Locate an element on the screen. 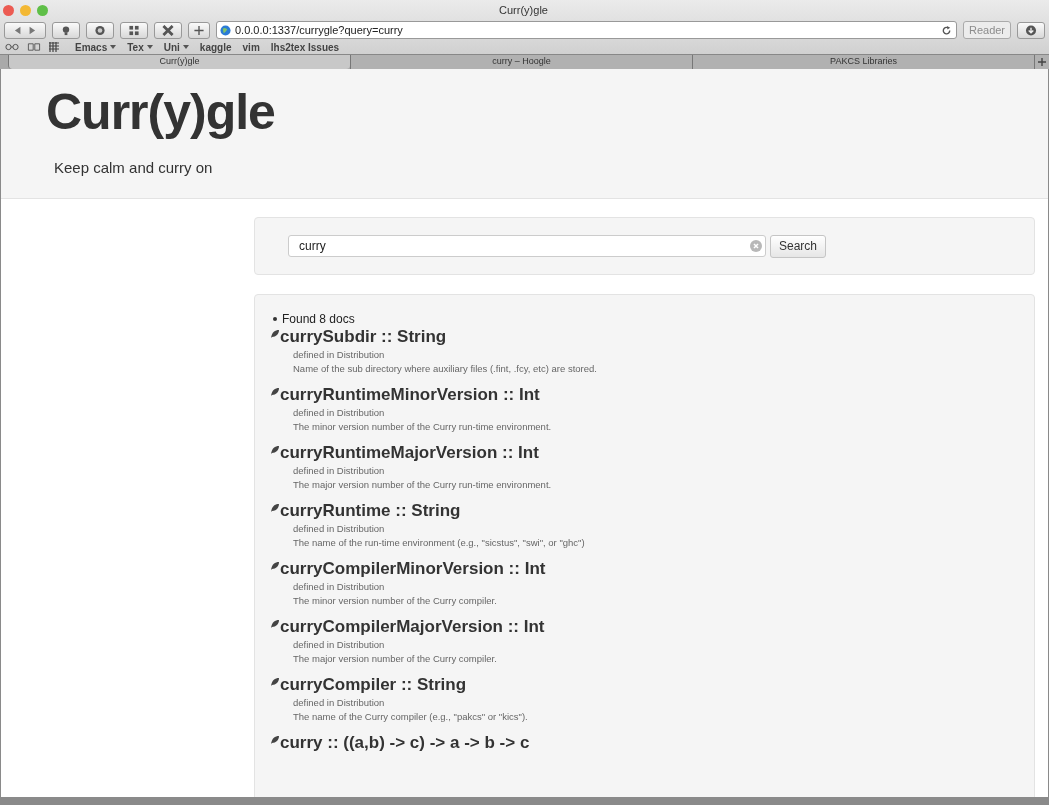 The height and width of the screenshot is (805, 1049). bookmark-menu: Tex is located at coordinates (140, 47).